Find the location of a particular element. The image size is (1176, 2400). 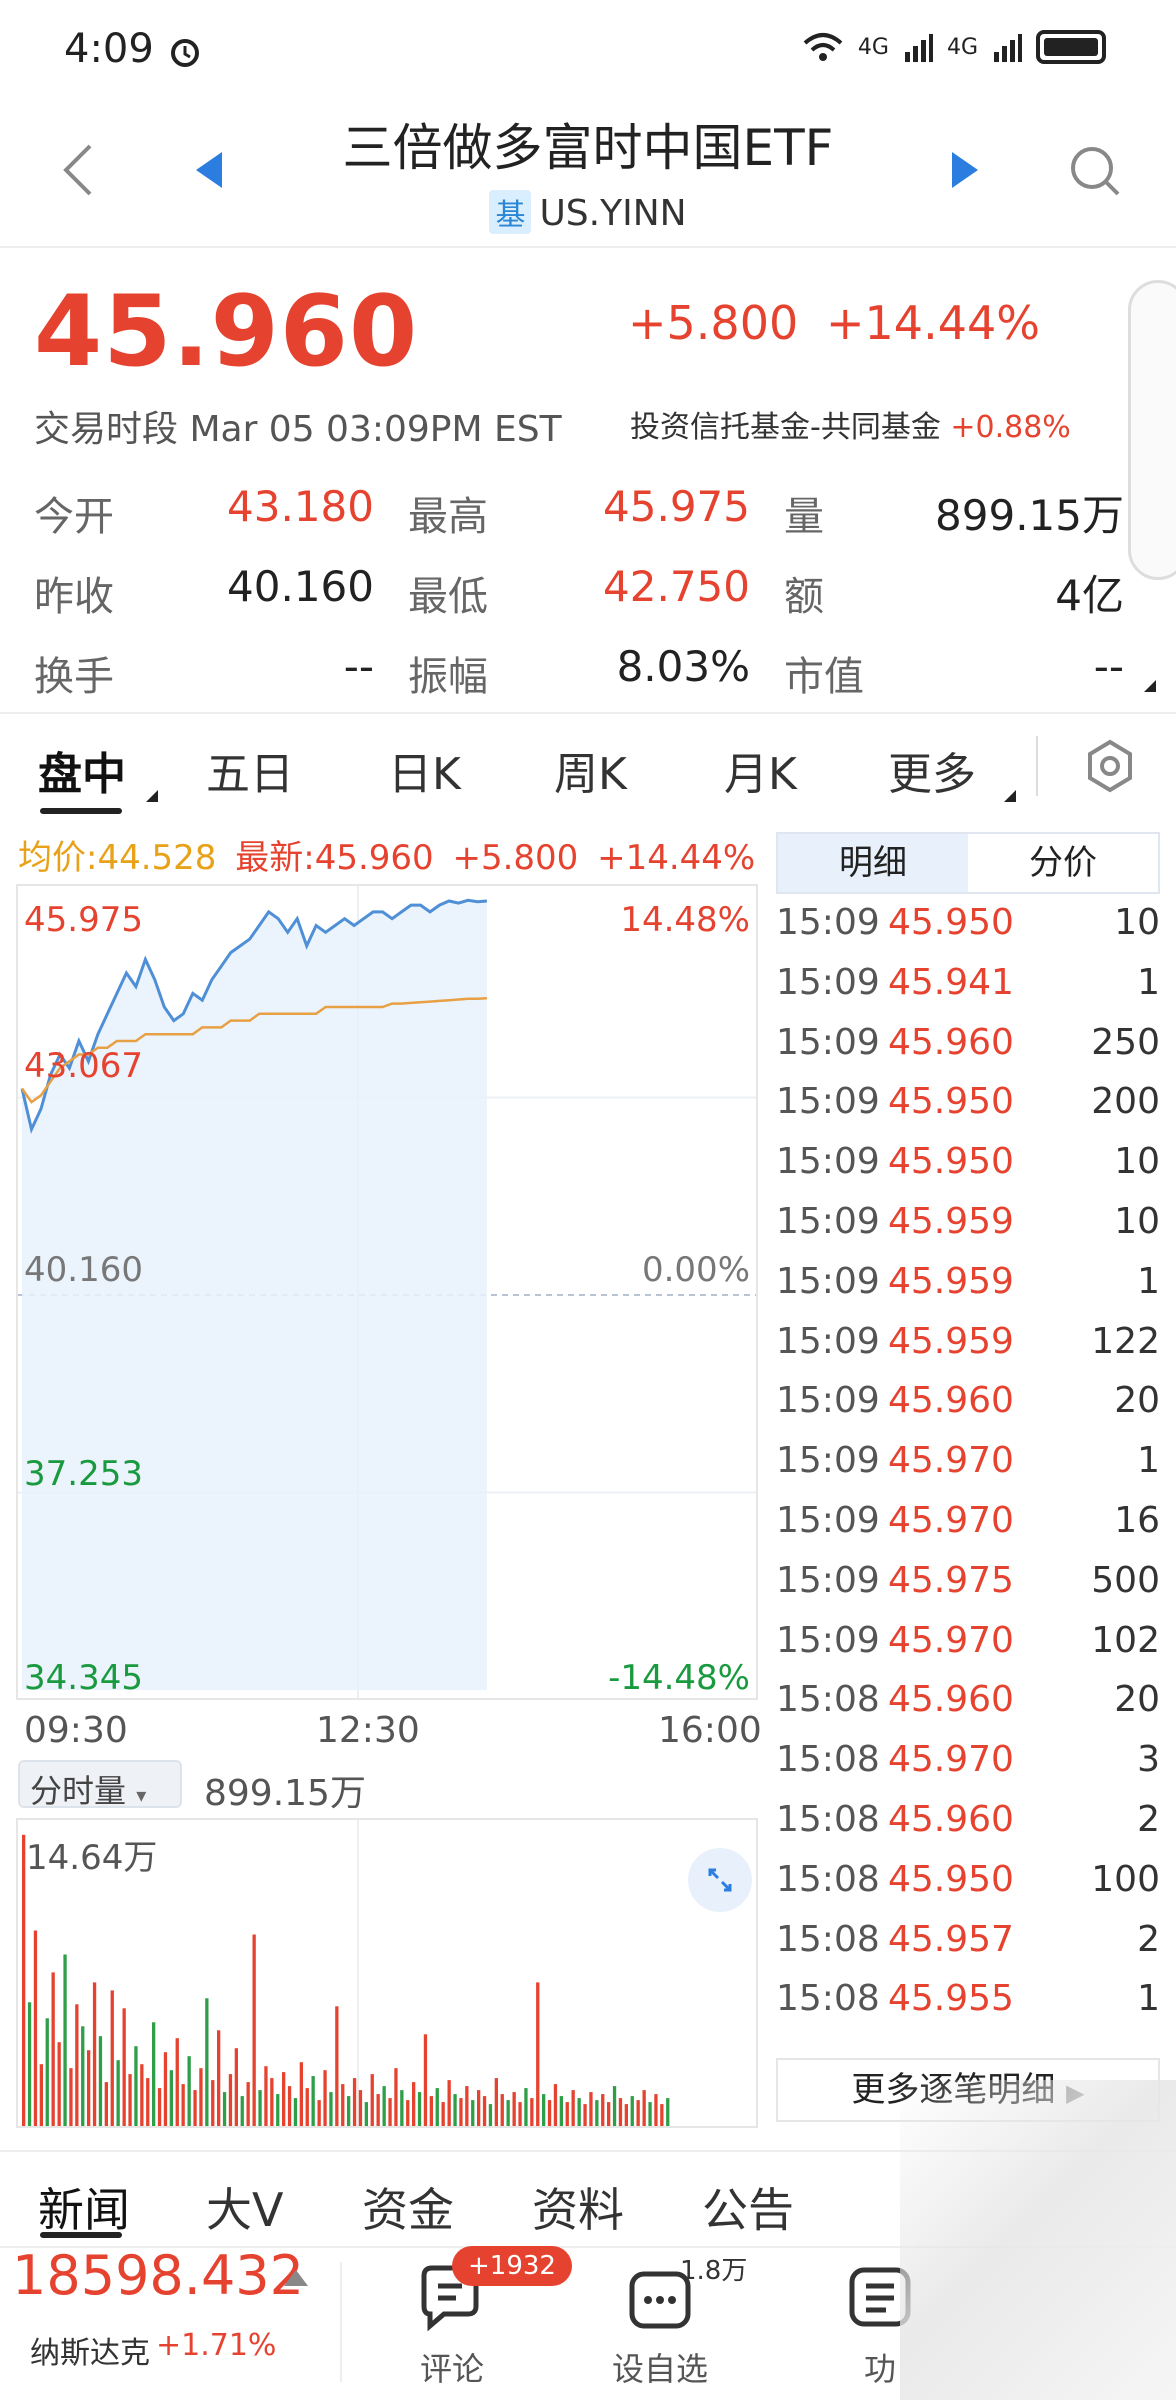

tick-row: 15:08 45.957 2 is located at coordinates (968, 1949).